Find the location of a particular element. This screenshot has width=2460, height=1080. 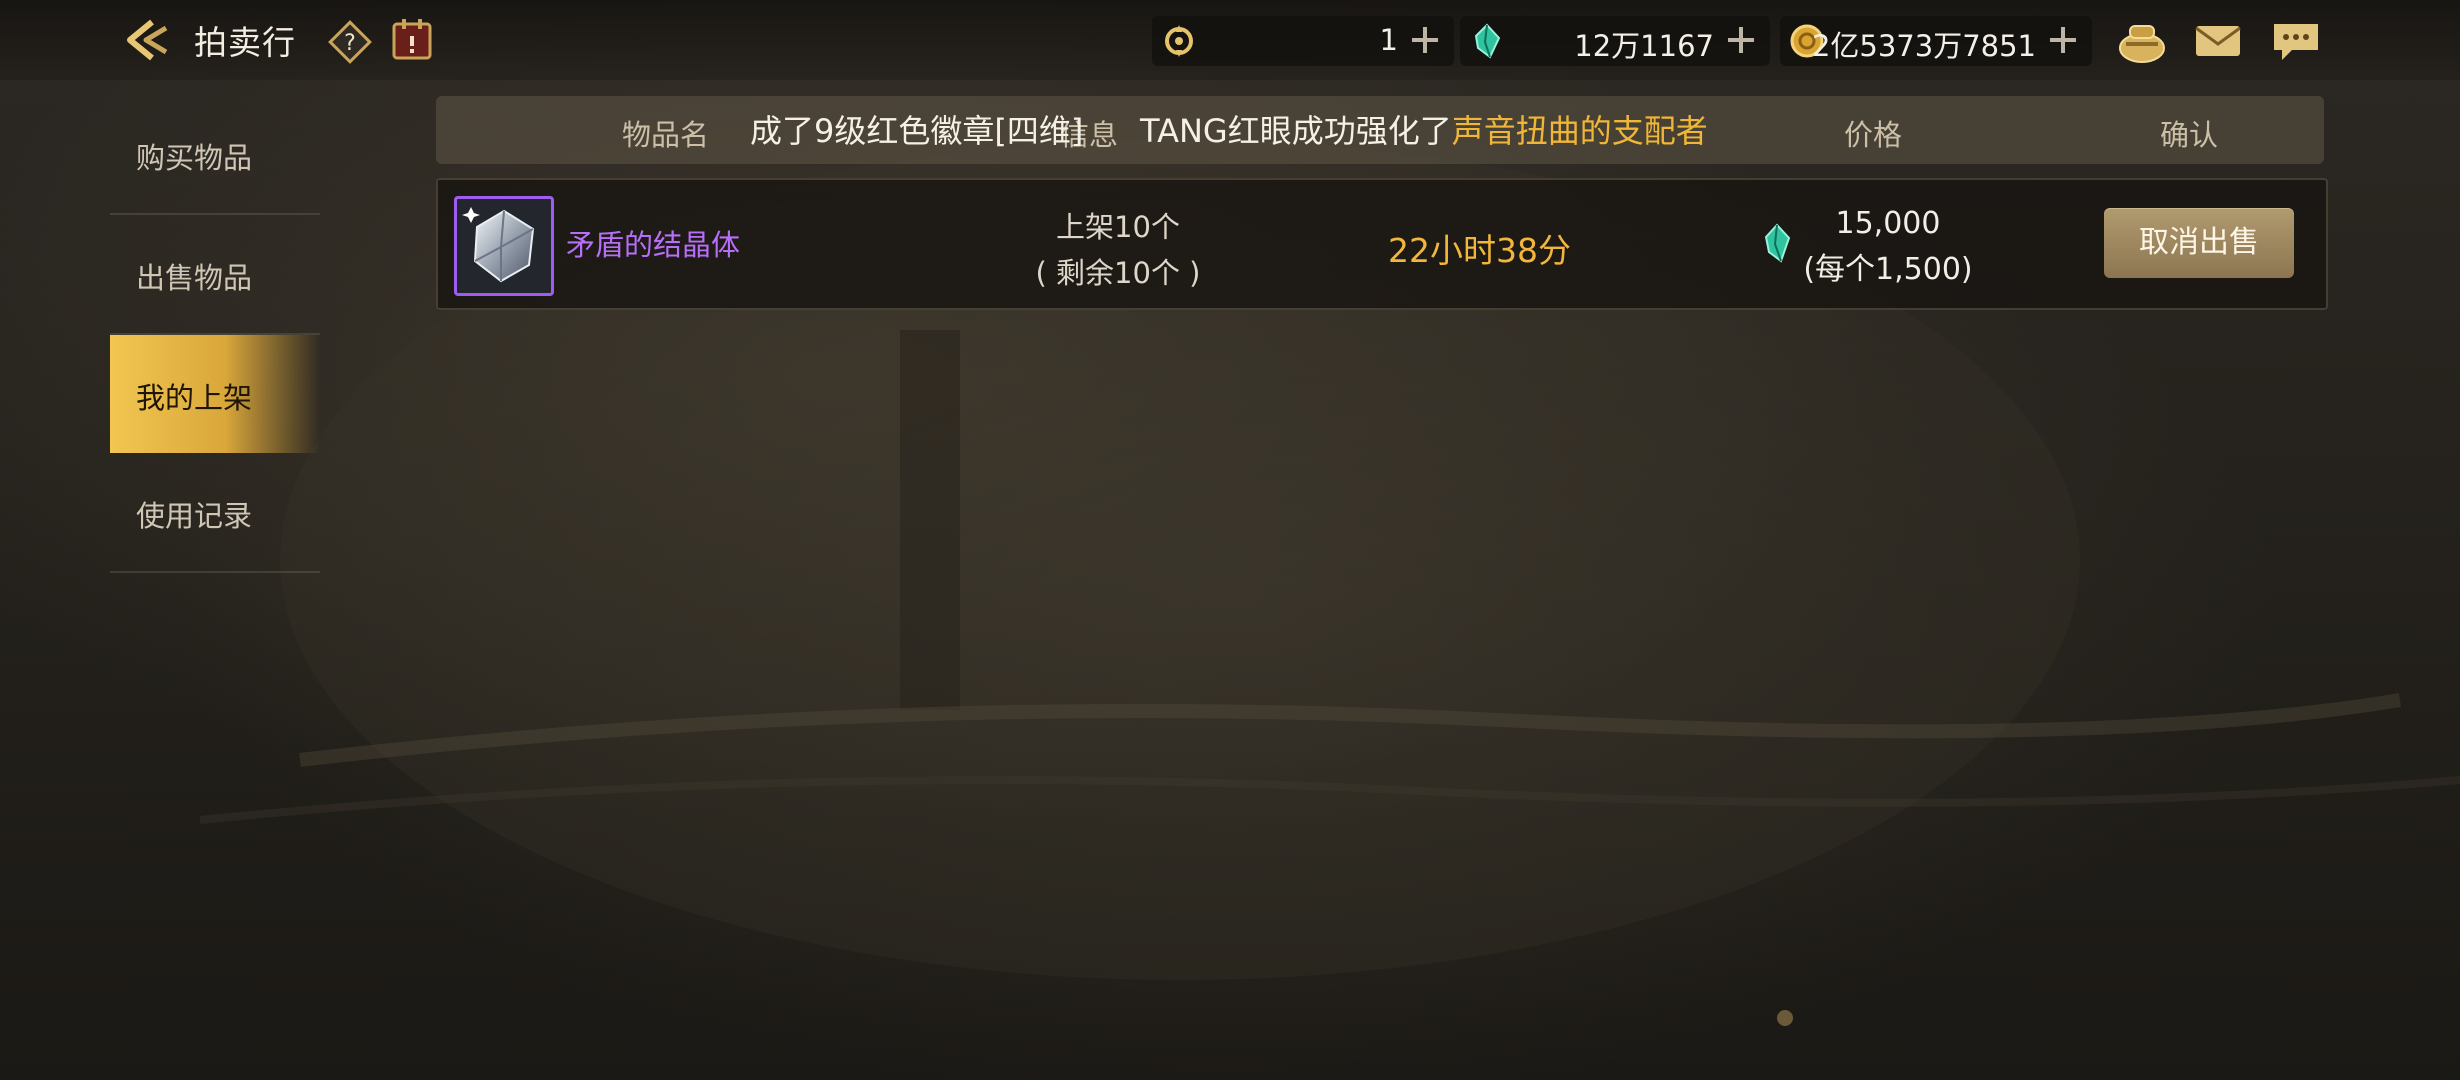

cancel-sale-button: 取消出售 is located at coordinates (2199, 243).